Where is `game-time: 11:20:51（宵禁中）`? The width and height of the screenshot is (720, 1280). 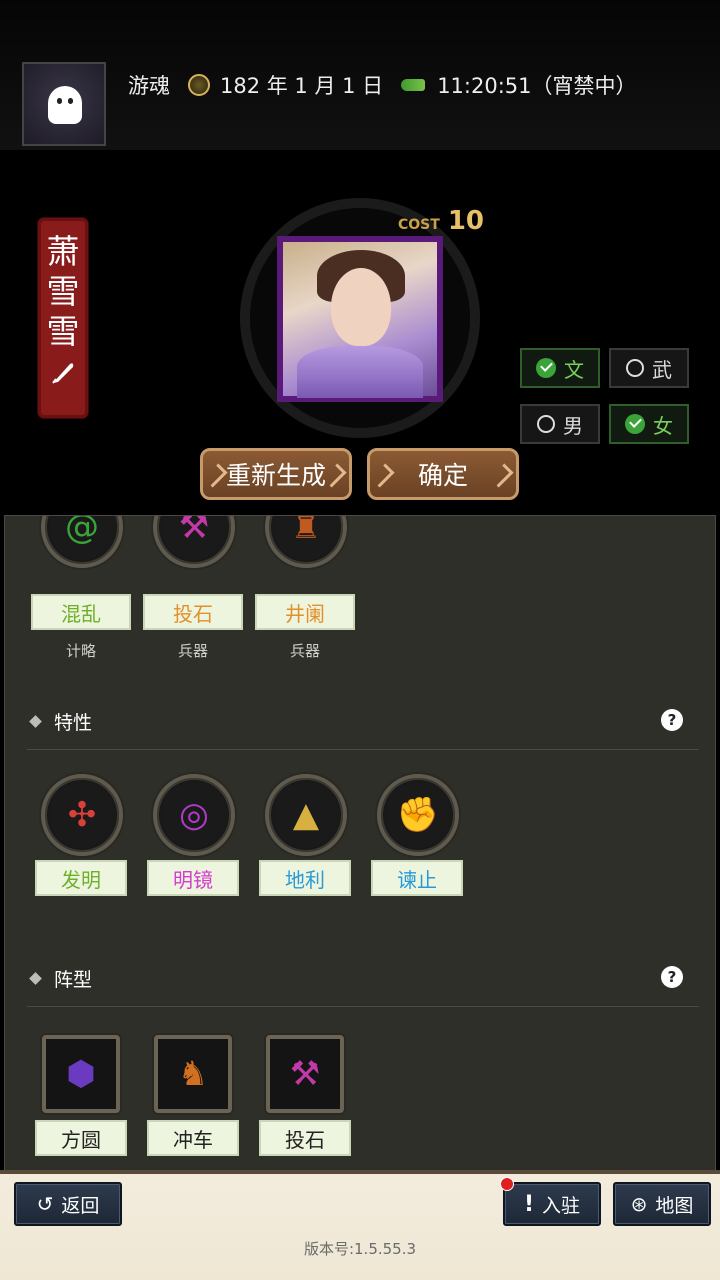 game-time: 11:20:51（宵禁中） is located at coordinates (537, 86).